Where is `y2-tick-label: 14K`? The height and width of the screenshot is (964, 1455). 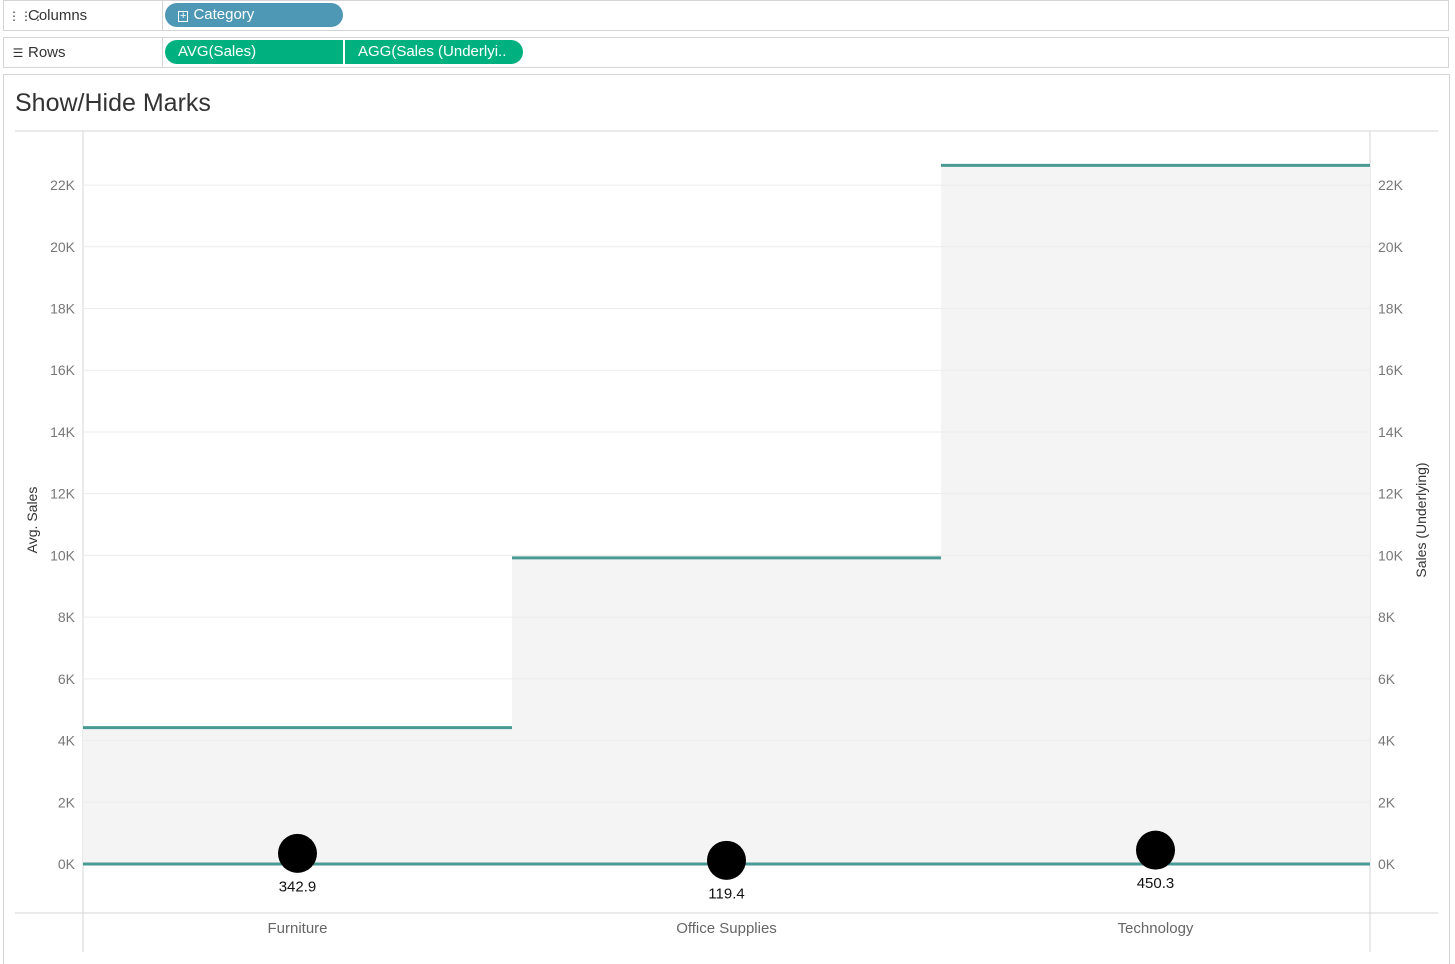 y2-tick-label: 14K is located at coordinates (1391, 432).